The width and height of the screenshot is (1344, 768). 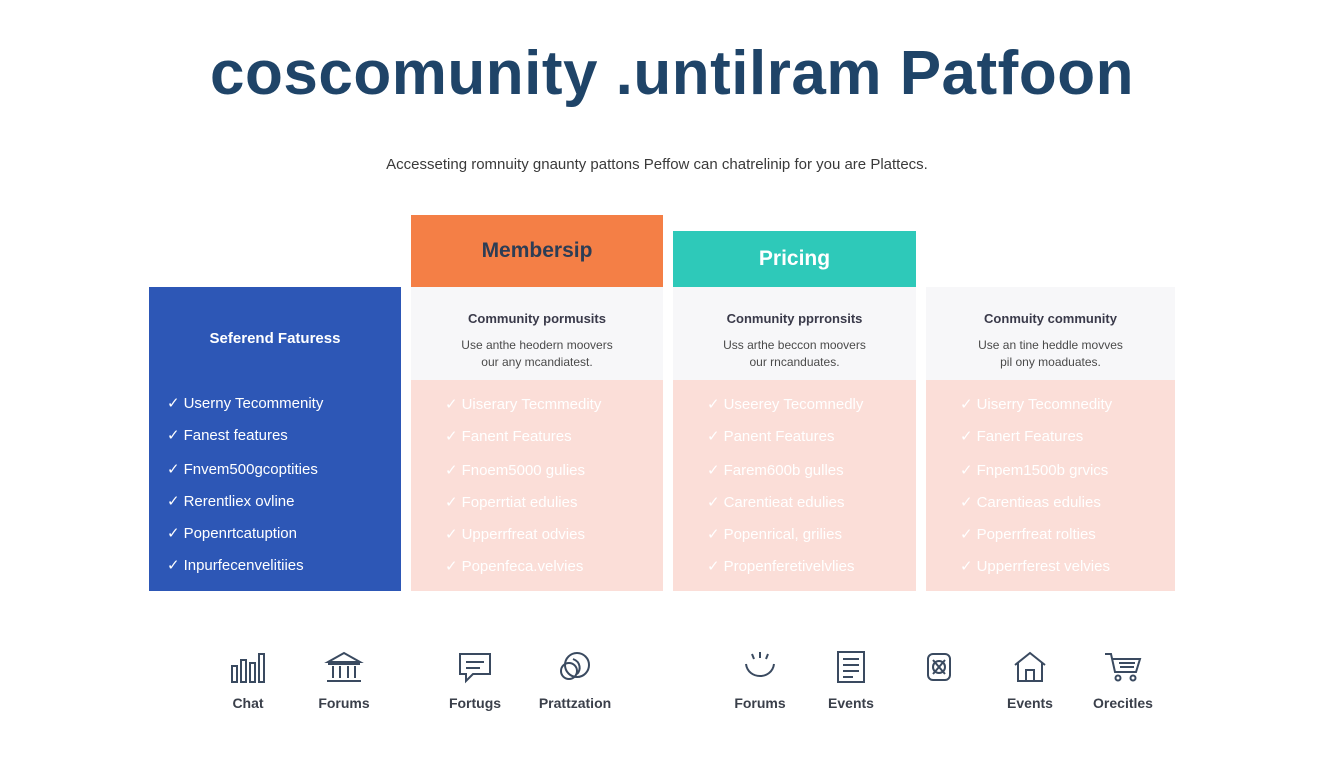 What do you see at coordinates (1036, 404) in the screenshot?
I see `list-item: ✓ Uiserry Tecomnedity` at bounding box center [1036, 404].